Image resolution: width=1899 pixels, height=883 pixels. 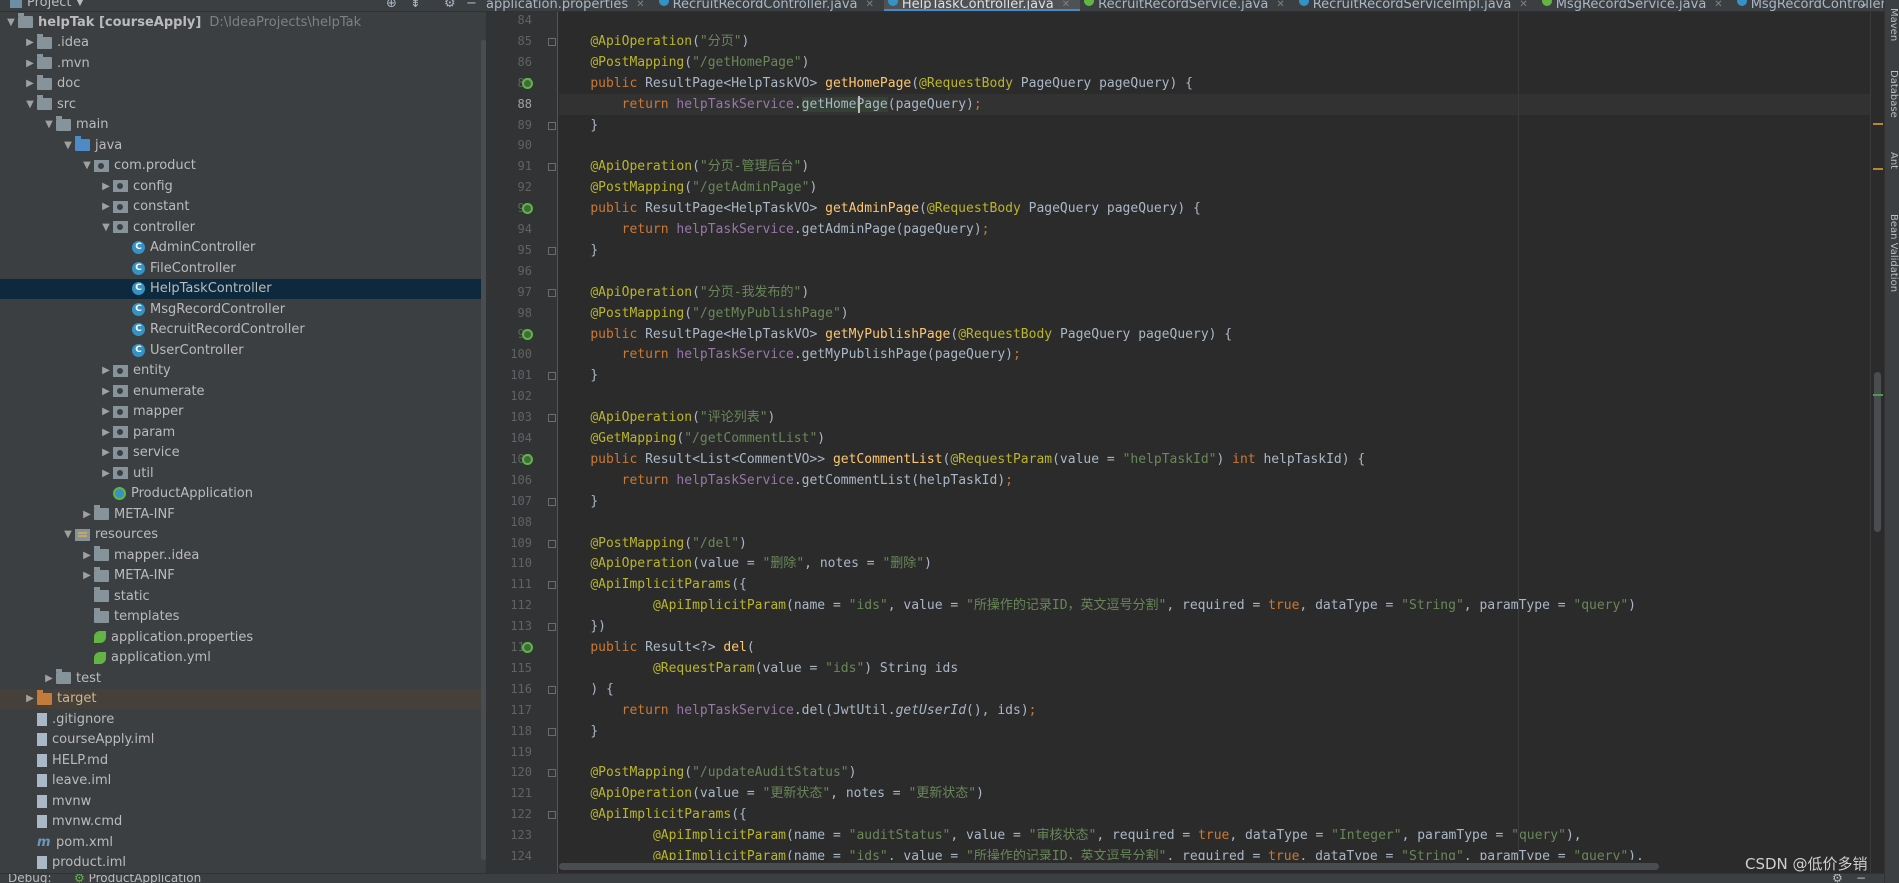 What do you see at coordinates (243, 473) in the screenshot?
I see `tree-item: ▶ util` at bounding box center [243, 473].